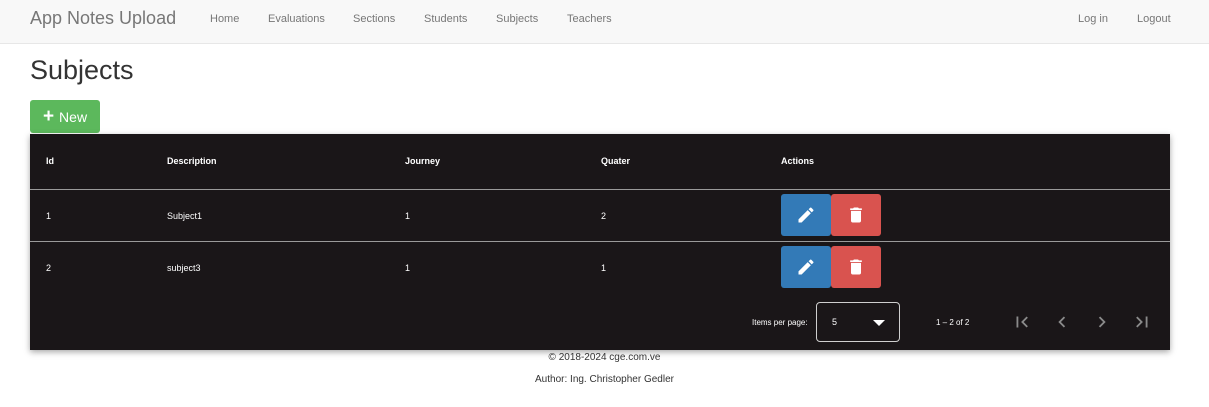 The height and width of the screenshot is (407, 1209). What do you see at coordinates (82, 70) in the screenshot?
I see `page-title: Subjects` at bounding box center [82, 70].